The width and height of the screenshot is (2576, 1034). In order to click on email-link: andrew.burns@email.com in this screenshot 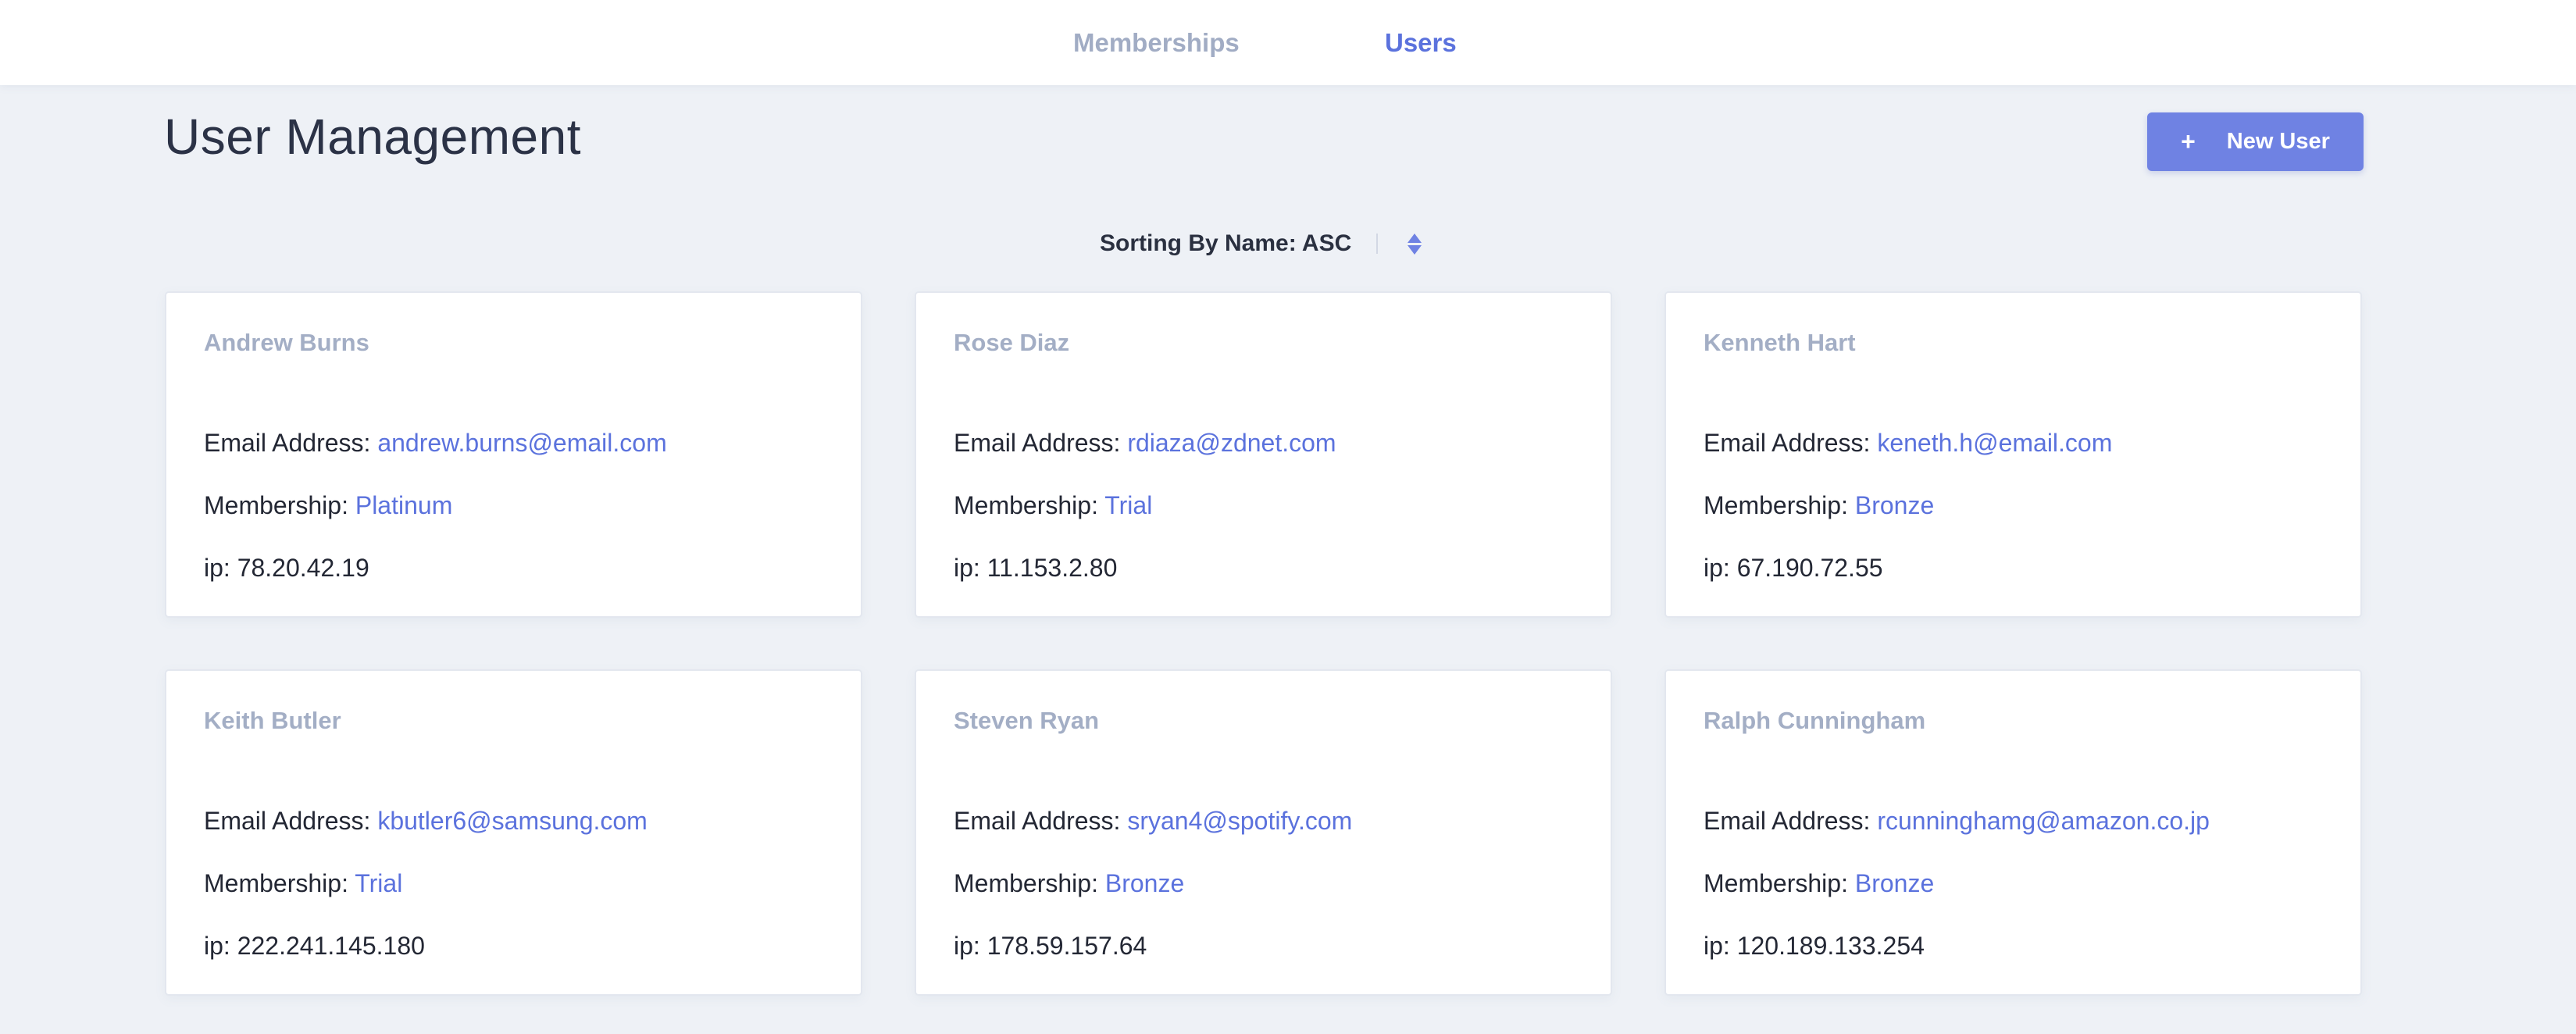, I will do `click(521, 443)`.